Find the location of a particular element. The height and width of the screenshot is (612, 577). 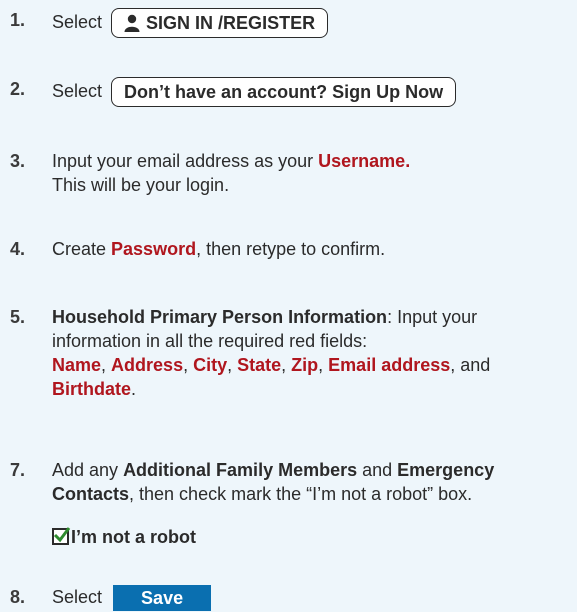

checkmark-icon is located at coordinates (62, 535).